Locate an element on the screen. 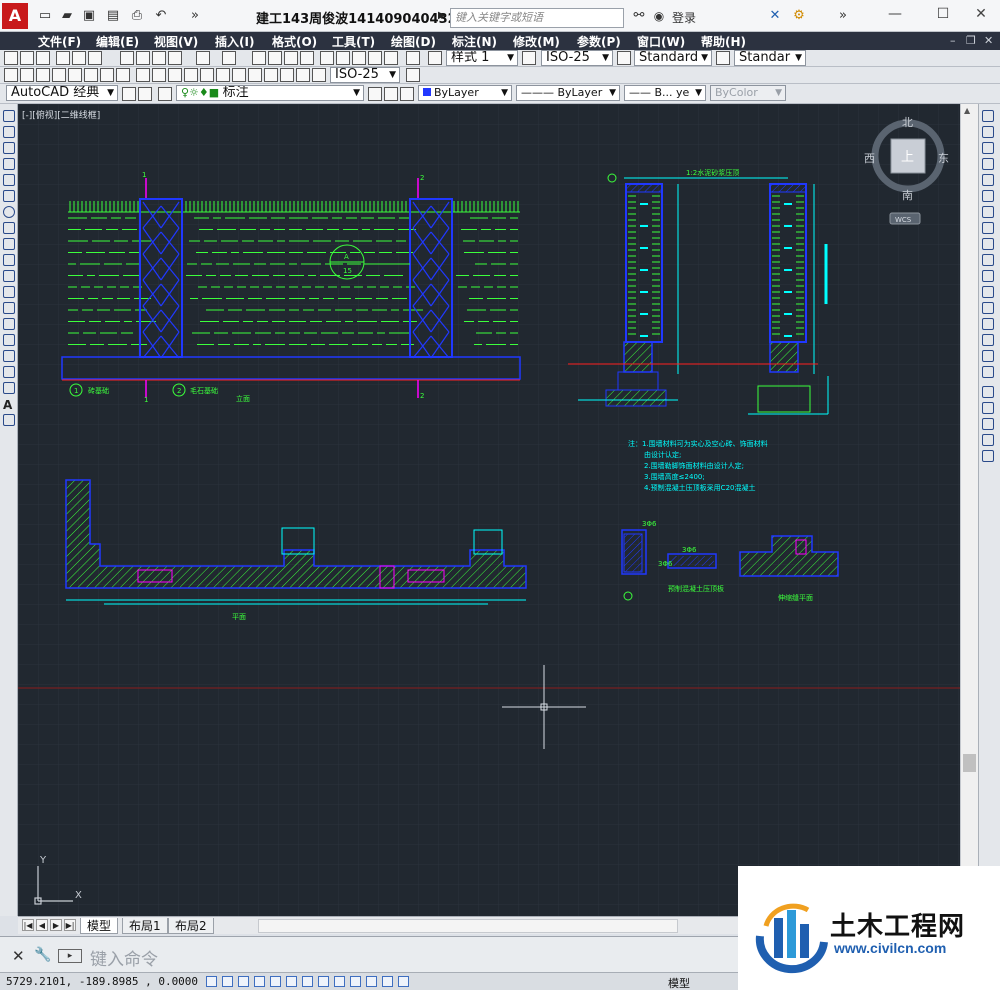 Image resolution: width=1000 pixels, height=990 pixels. wcs-menu: WCS is located at coordinates (903, 220).